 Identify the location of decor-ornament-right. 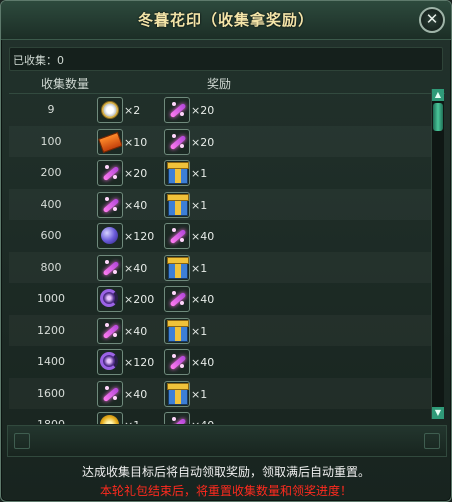
(432, 441).